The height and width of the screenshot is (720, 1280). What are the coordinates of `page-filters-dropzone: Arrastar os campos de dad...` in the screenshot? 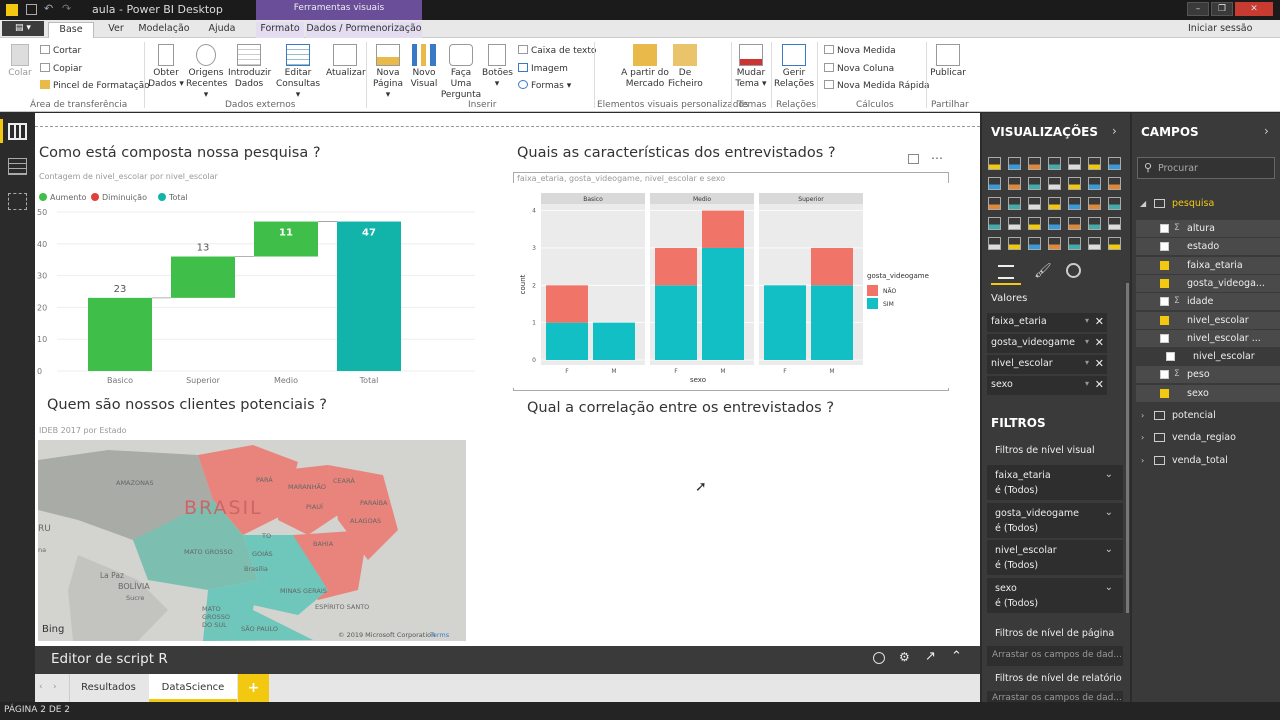 It's located at (1055, 656).